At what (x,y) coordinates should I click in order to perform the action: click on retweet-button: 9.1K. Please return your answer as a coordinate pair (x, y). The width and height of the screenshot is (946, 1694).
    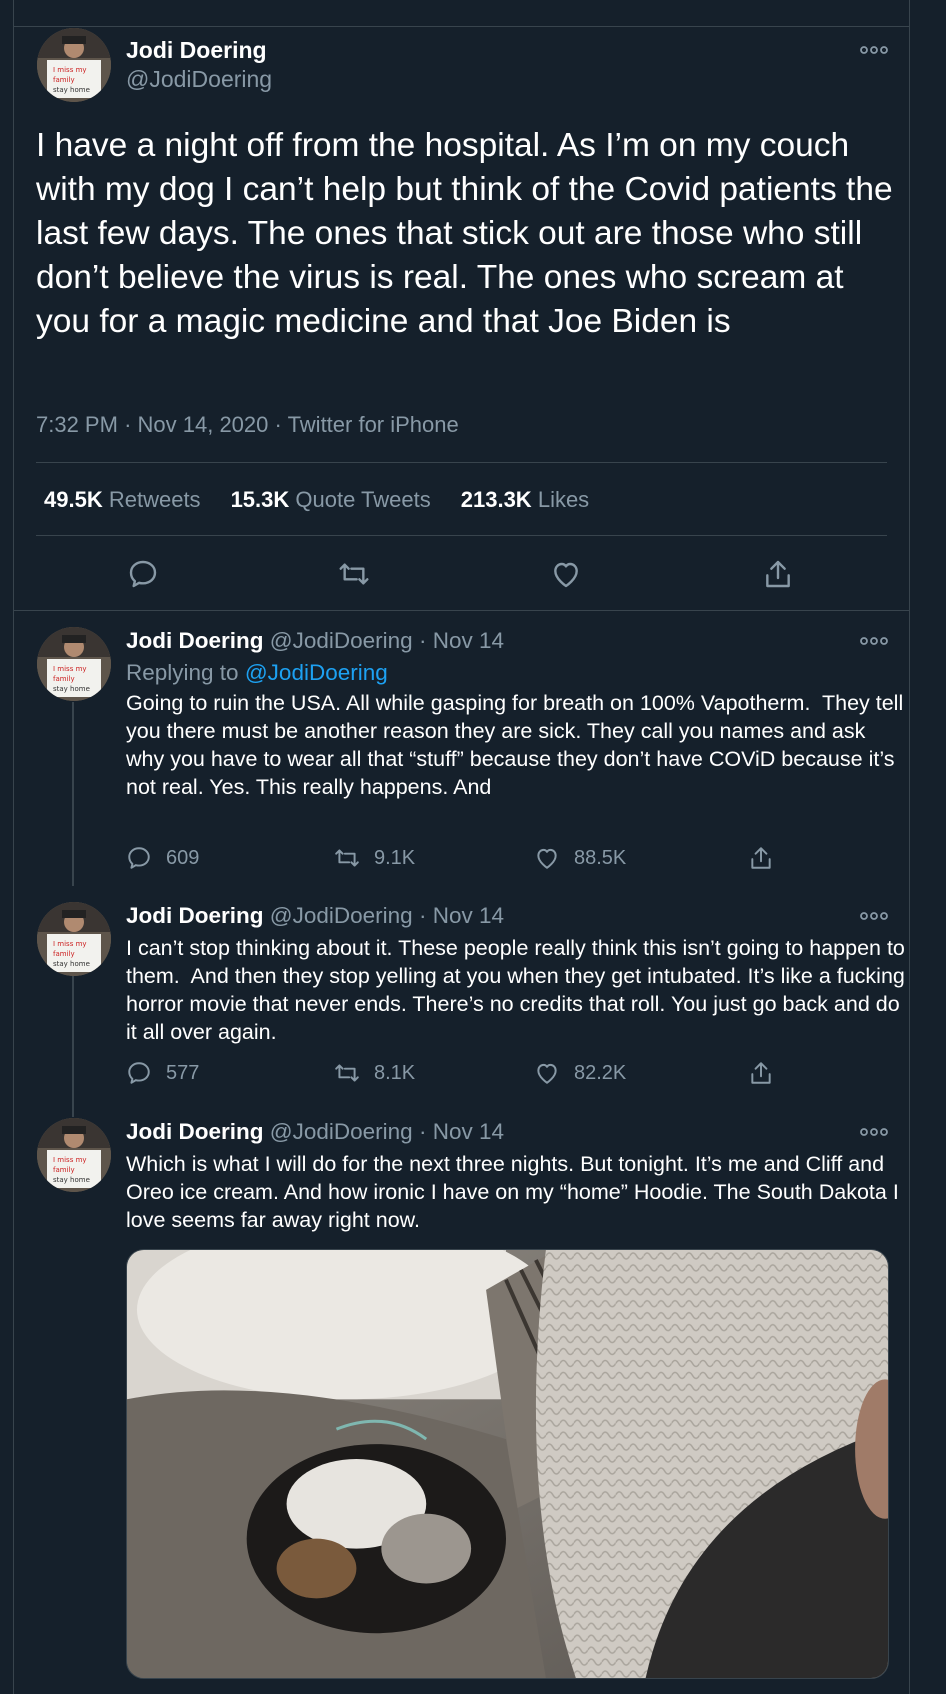
    Looking at the image, I should click on (374, 858).